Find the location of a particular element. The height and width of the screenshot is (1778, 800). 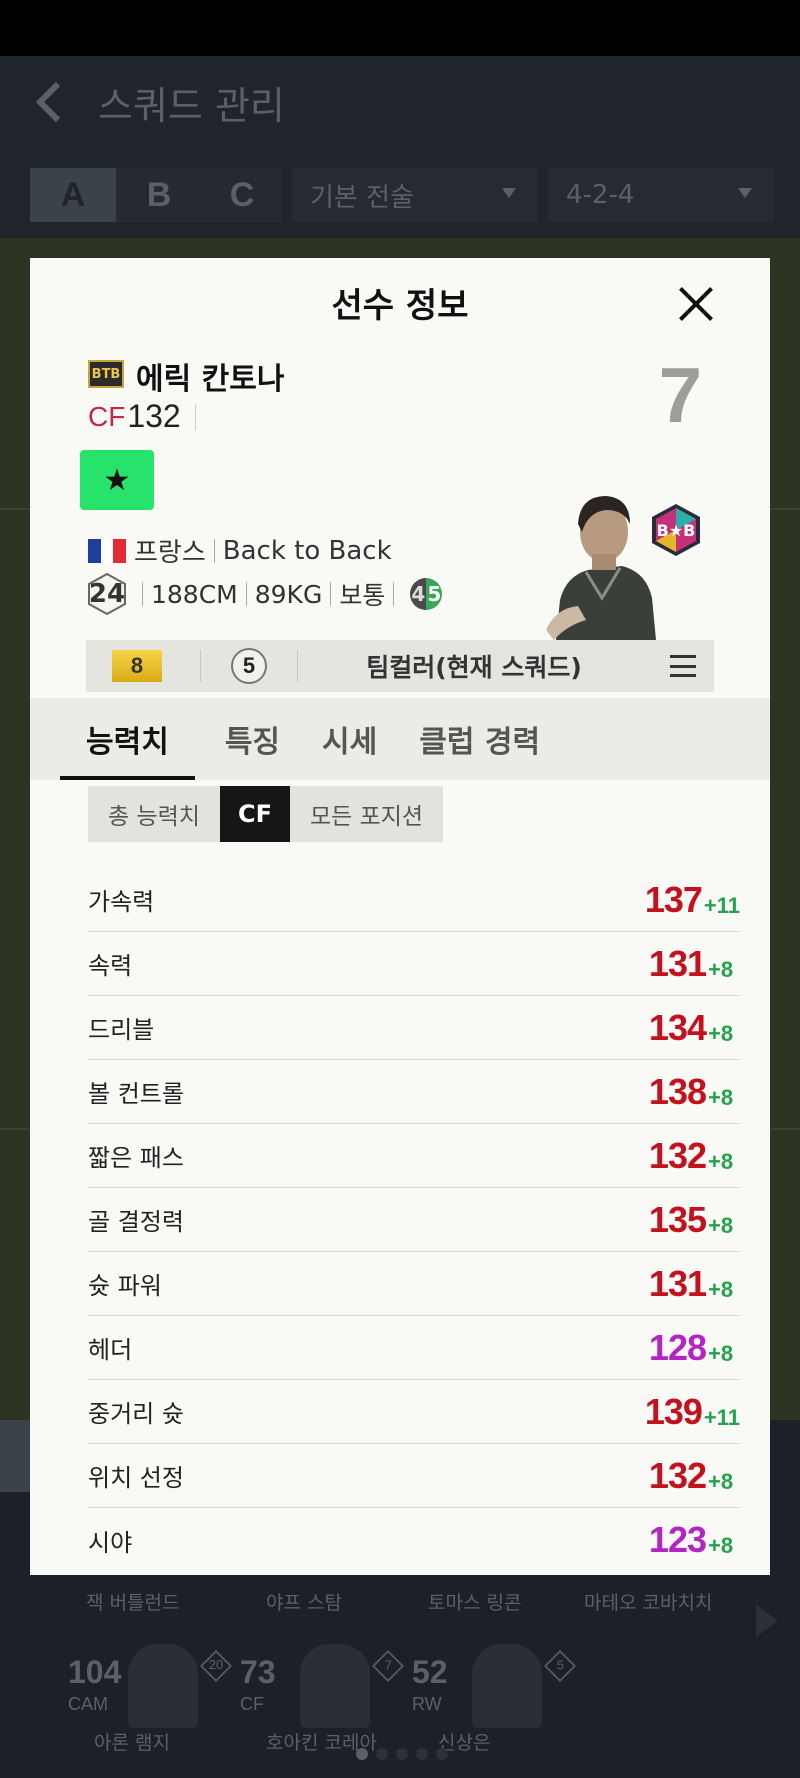

formation-dropdown-label: 4-2-4 is located at coordinates (600, 195).